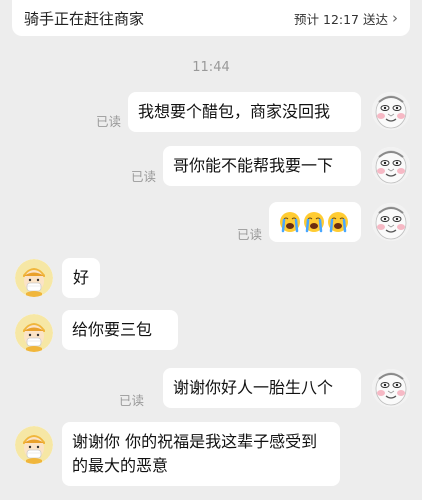 This screenshot has width=422, height=500. What do you see at coordinates (211, 67) in the screenshot?
I see `time-divider: 11:44` at bounding box center [211, 67].